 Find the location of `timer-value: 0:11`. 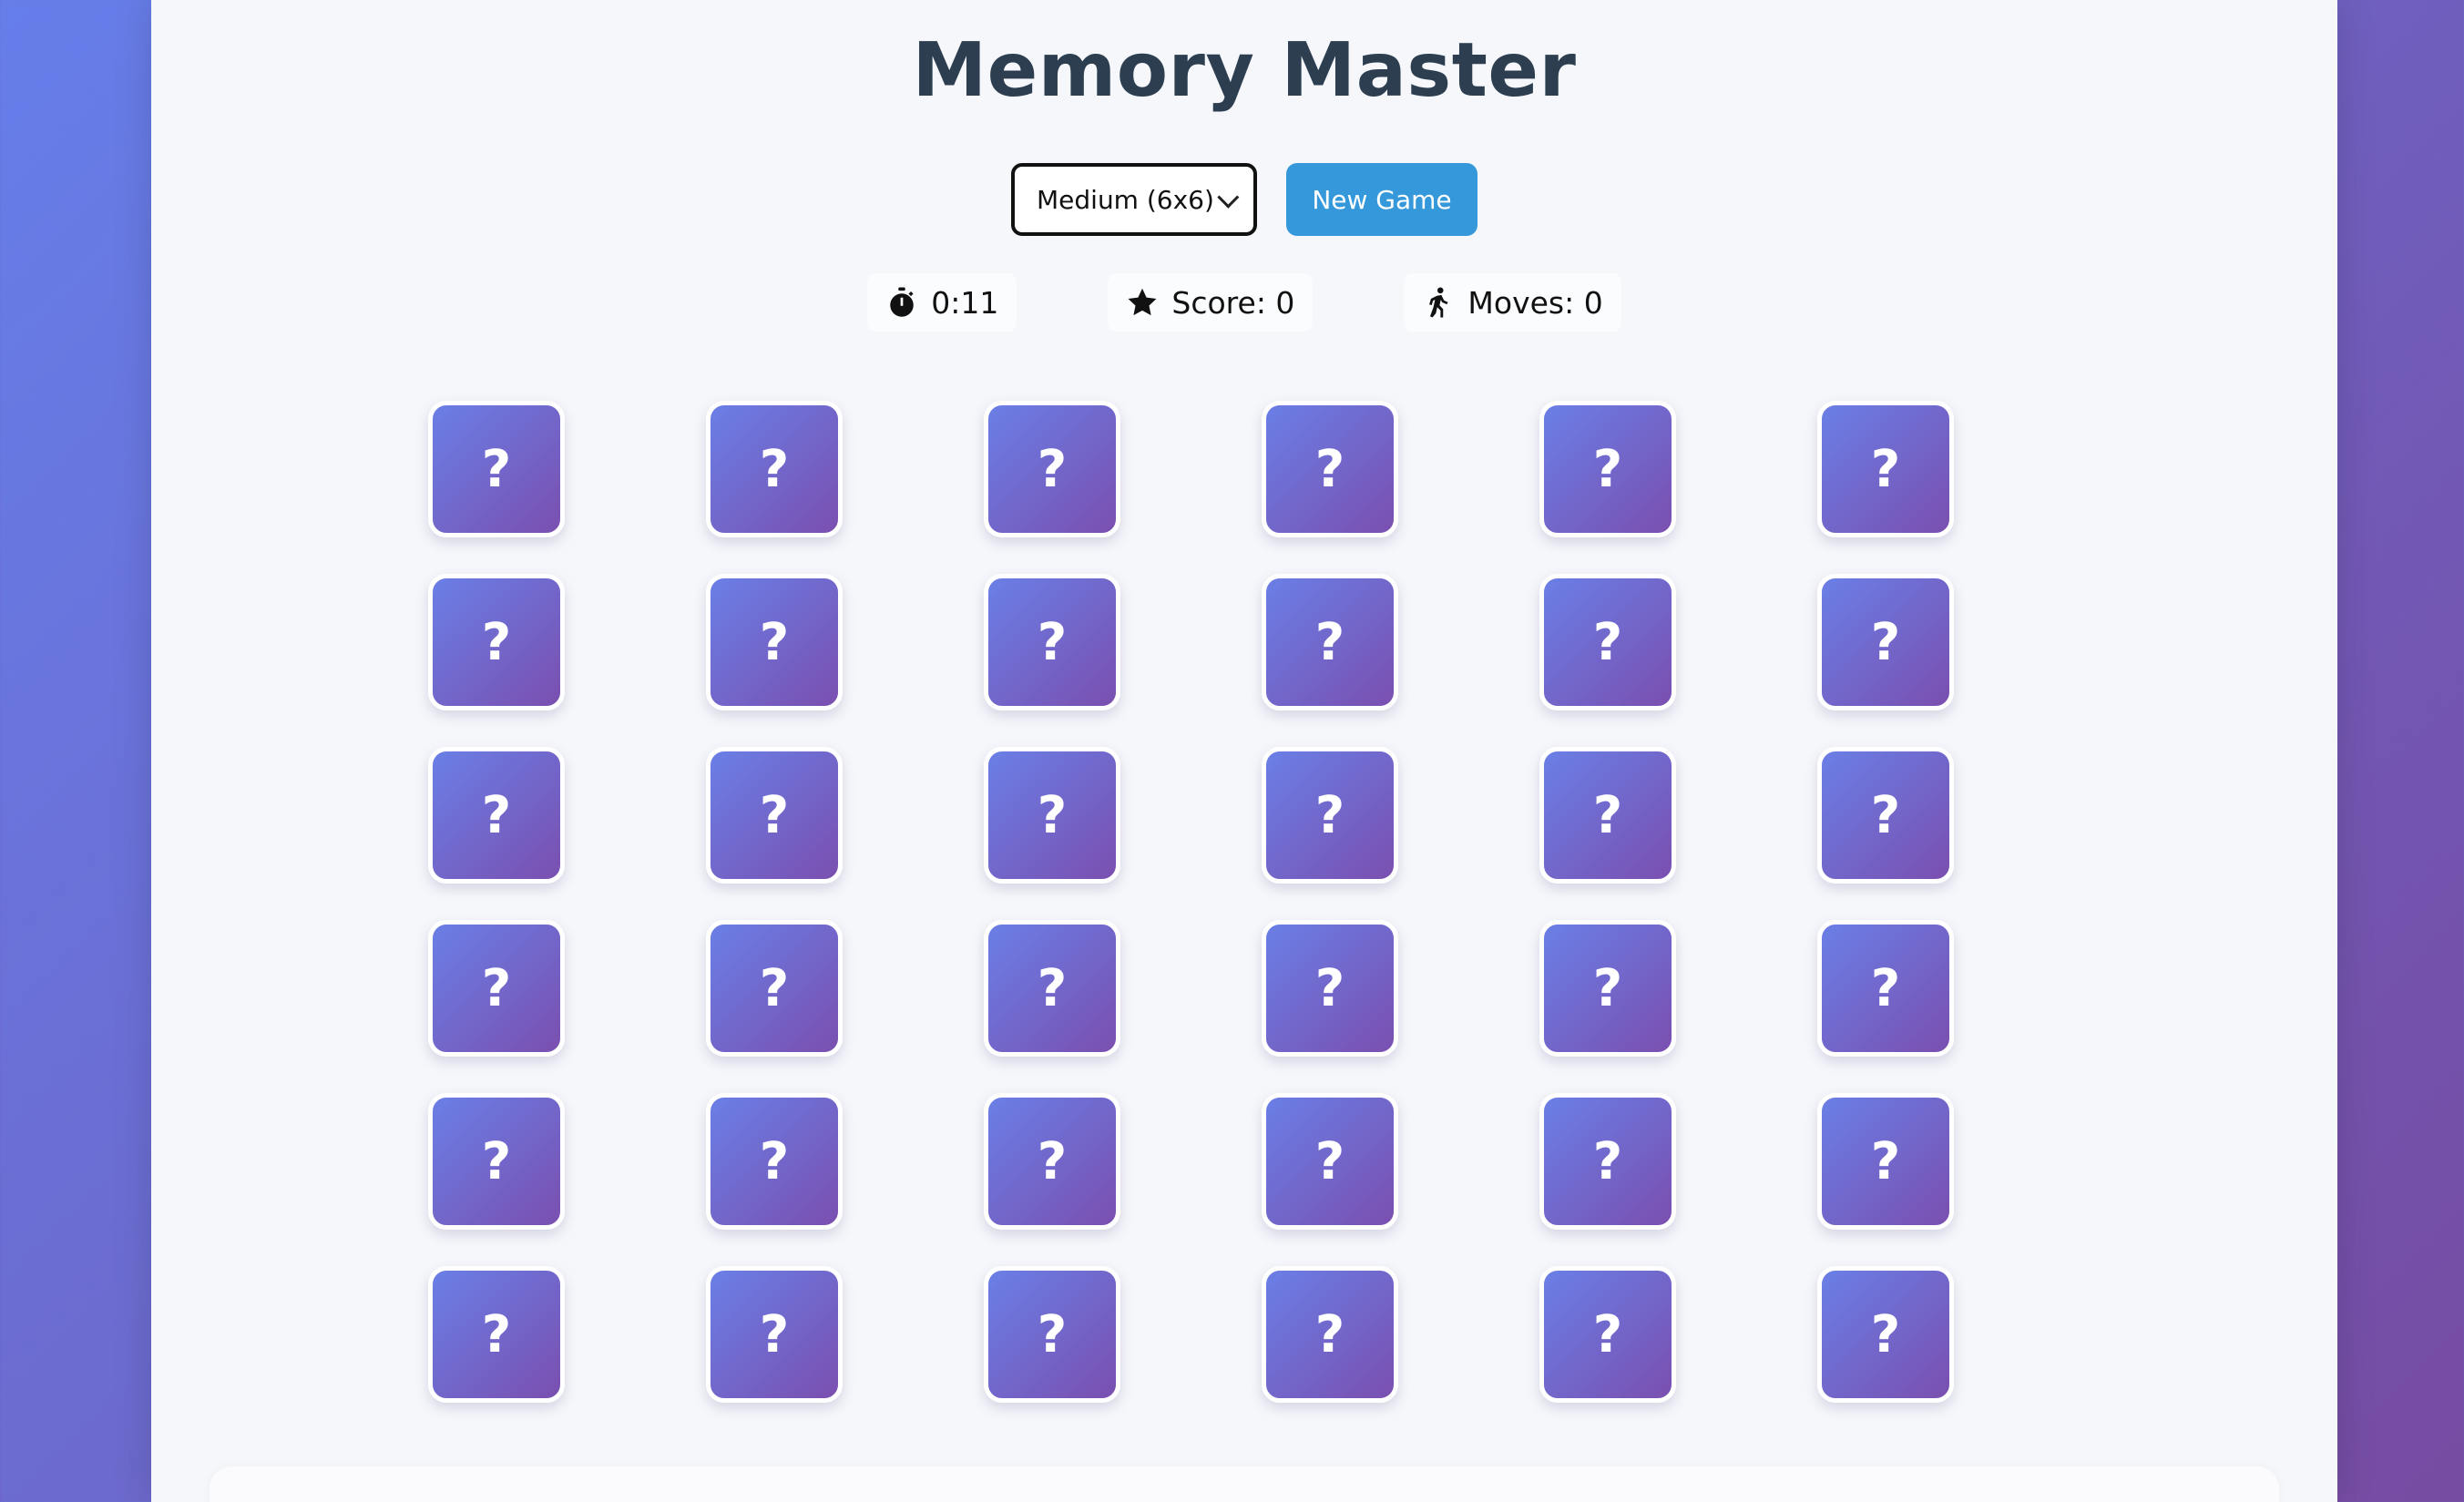

timer-value: 0:11 is located at coordinates (965, 302).